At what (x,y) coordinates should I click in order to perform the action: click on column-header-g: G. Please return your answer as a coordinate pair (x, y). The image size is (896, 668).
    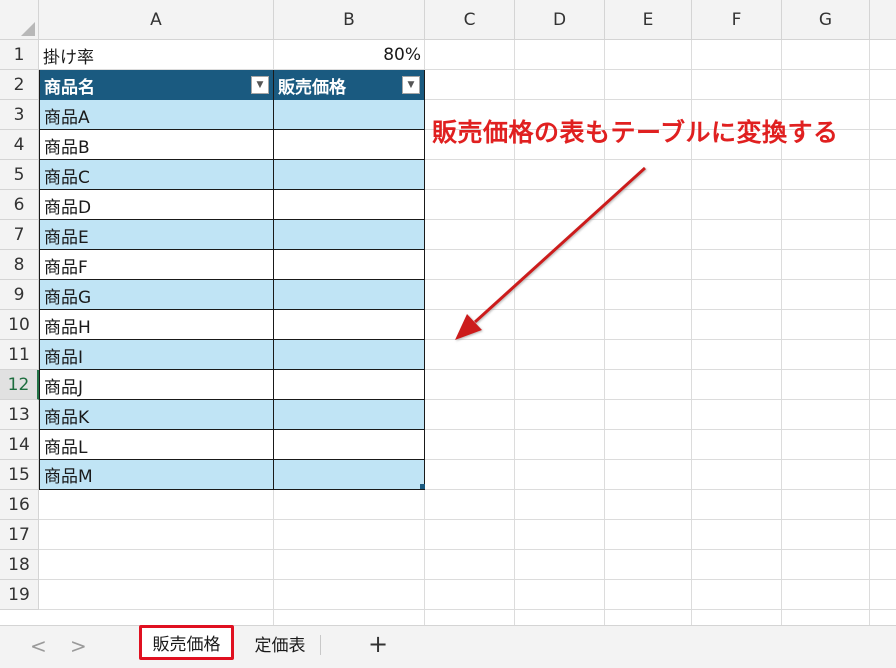
    Looking at the image, I should click on (826, 20).